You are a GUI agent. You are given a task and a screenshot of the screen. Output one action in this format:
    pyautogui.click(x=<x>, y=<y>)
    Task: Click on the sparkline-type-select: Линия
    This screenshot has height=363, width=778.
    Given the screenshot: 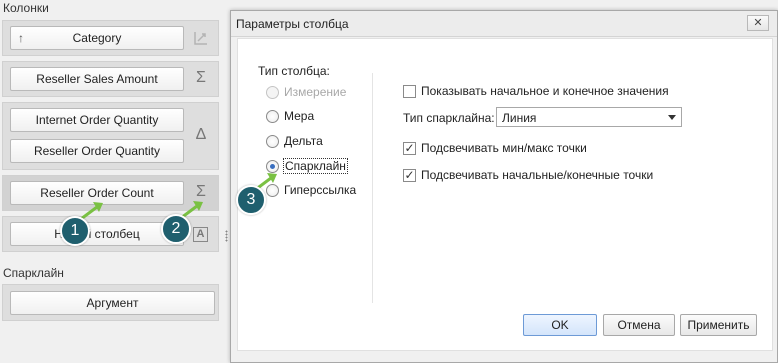 What is the action you would take?
    pyautogui.click(x=589, y=117)
    